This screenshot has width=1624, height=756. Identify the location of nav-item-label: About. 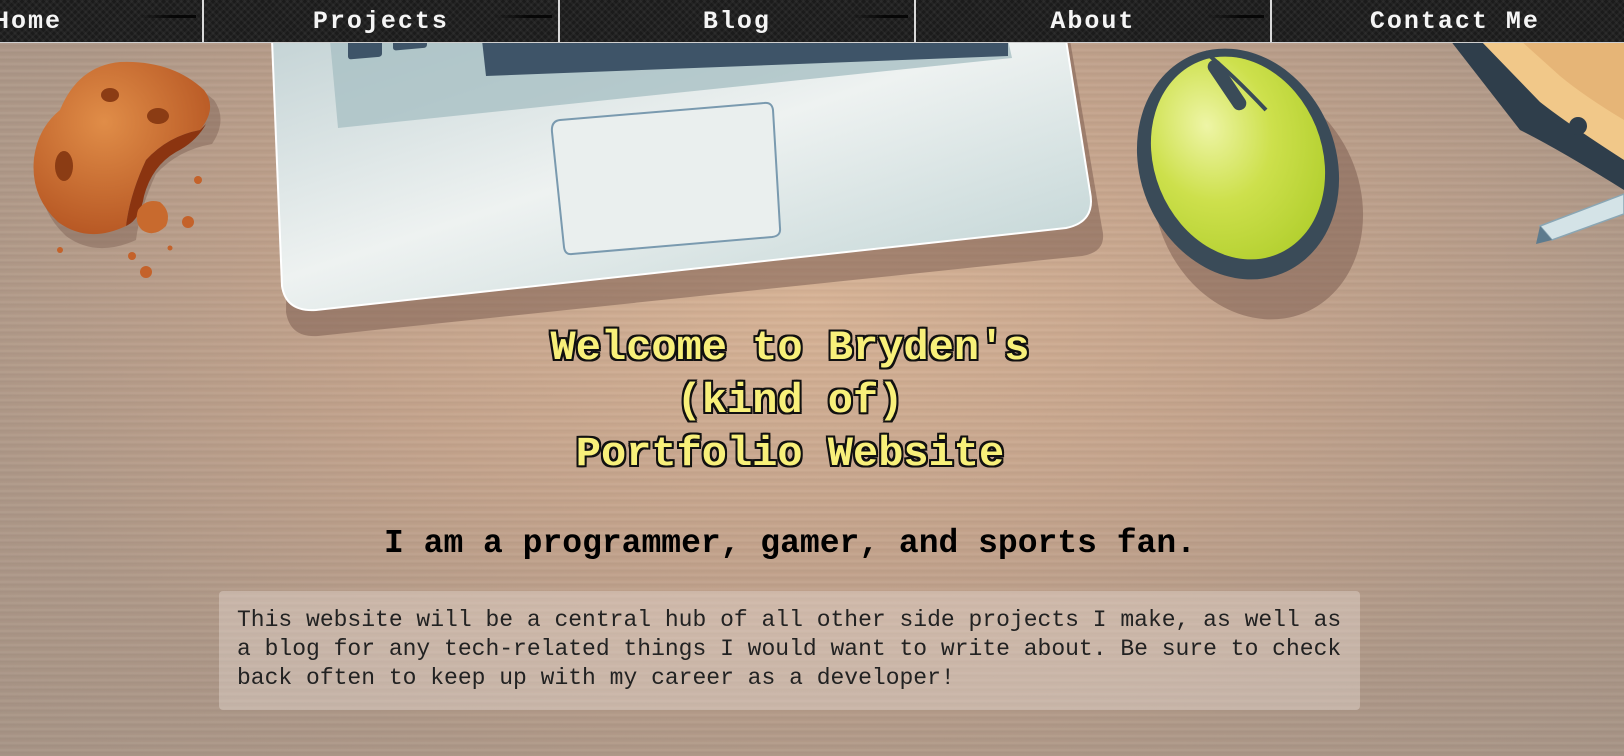
(1093, 21).